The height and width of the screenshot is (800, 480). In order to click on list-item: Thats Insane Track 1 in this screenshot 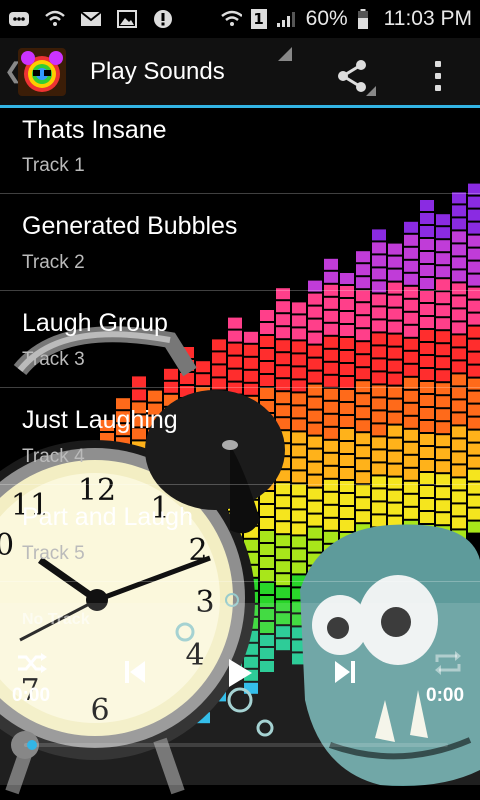, I will do `click(240, 151)`.